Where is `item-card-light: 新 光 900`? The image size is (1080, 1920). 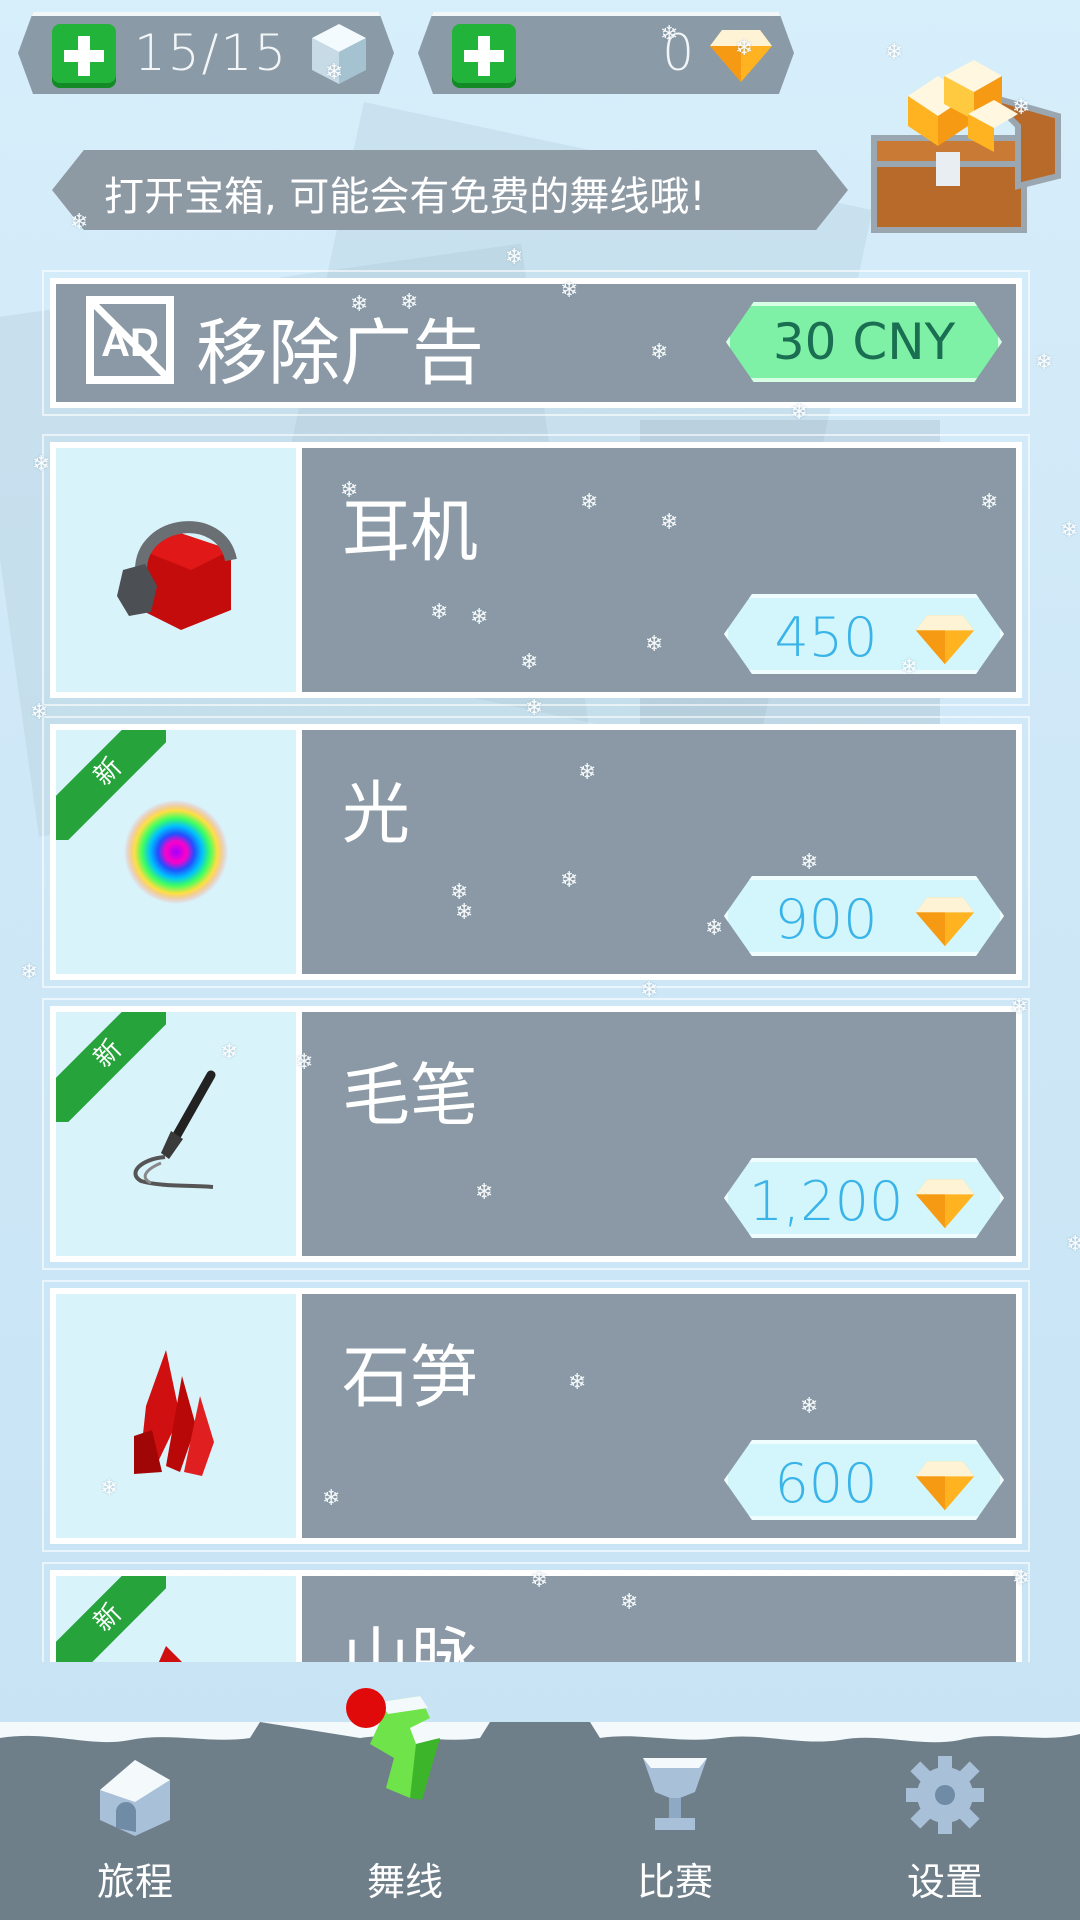
item-card-light: 新 光 900 is located at coordinates (536, 852).